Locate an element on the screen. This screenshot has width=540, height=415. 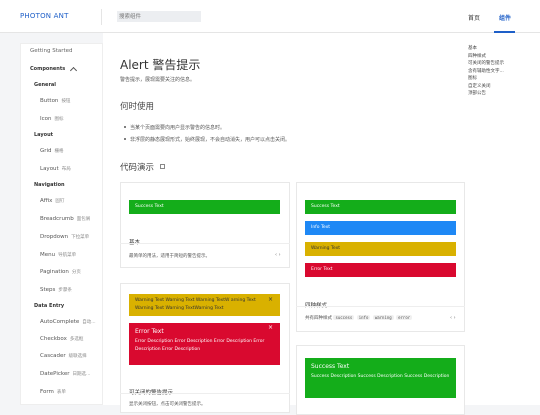
search-input is located at coordinates (159, 16).